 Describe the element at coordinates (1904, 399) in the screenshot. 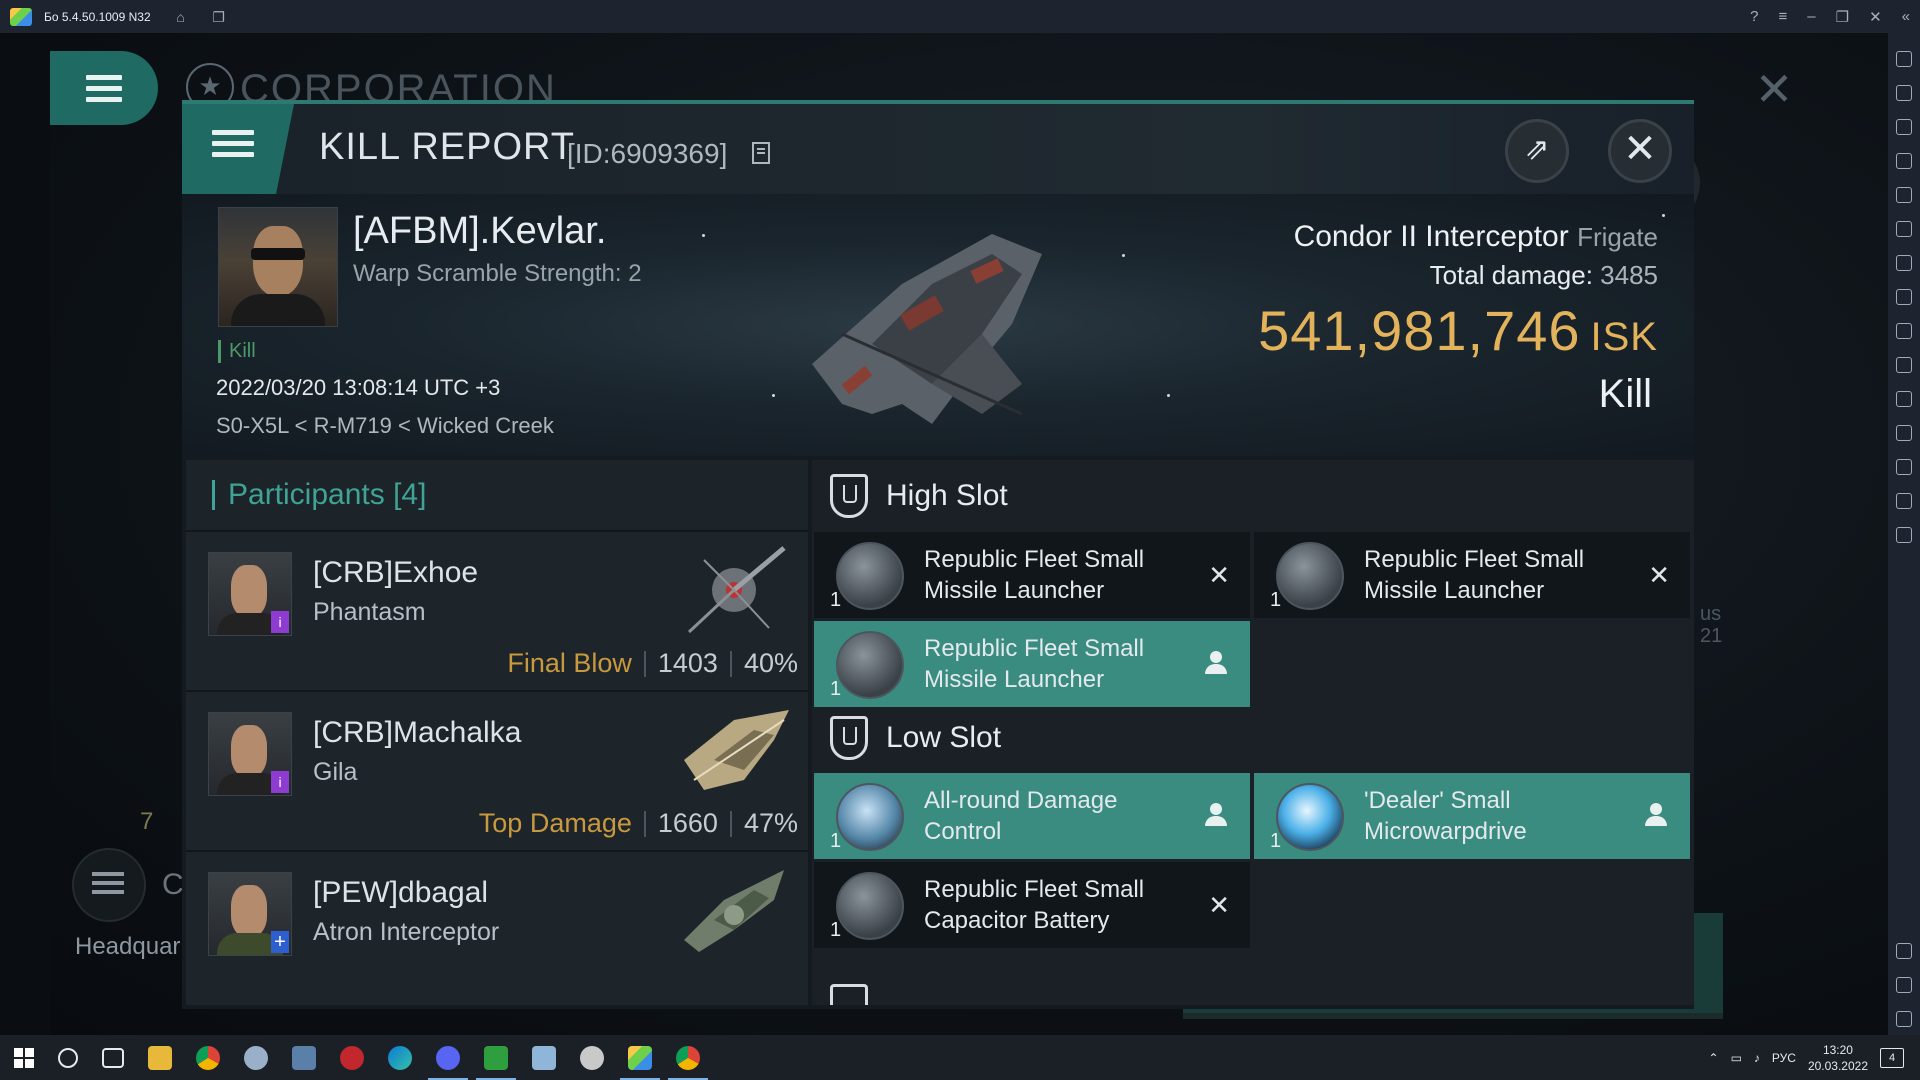

I see `copy-icon` at that location.